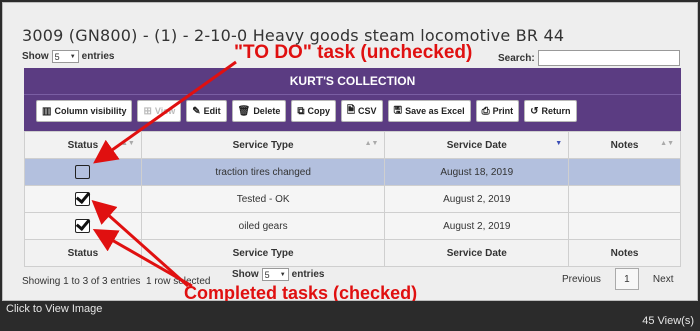 The image size is (700, 331). I want to click on search-control: Search:, so click(589, 58).